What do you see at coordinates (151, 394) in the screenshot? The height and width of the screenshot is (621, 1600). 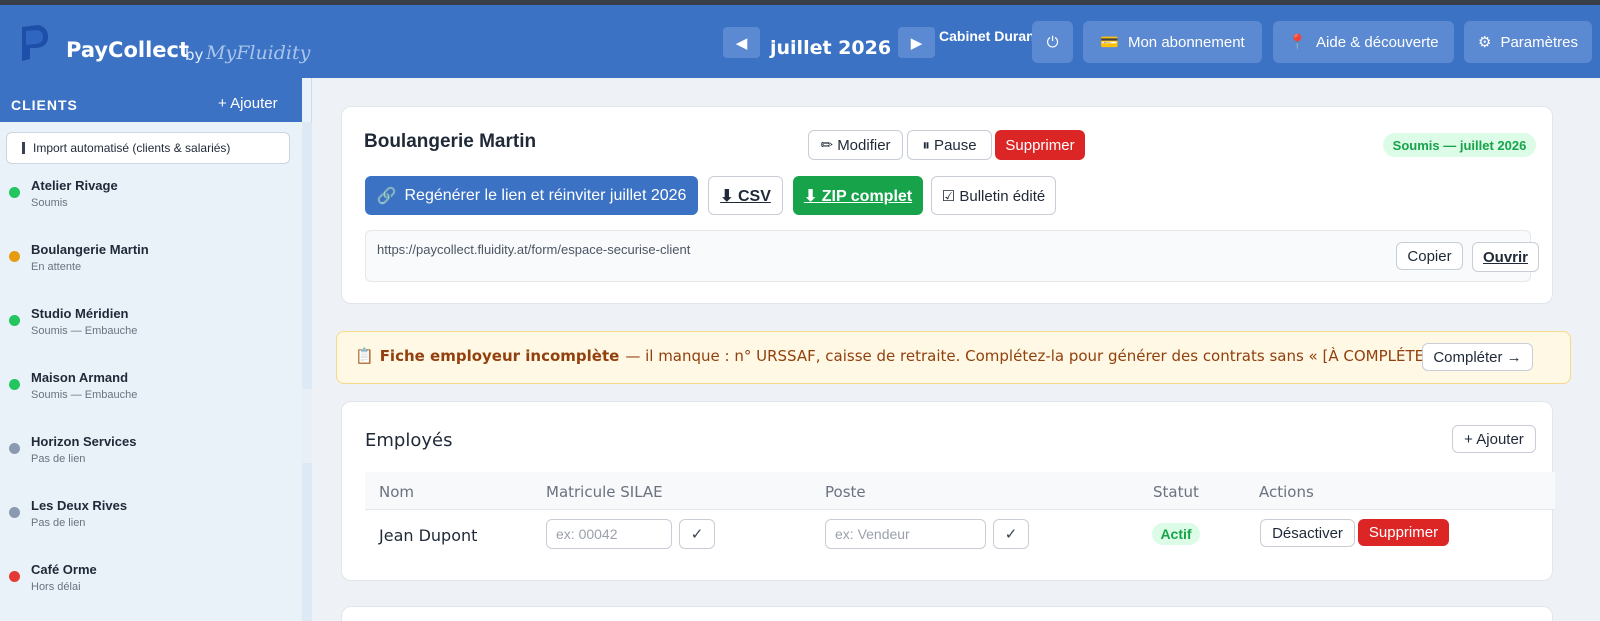 I see `client-item: Maison Armand Soumis — Embauche` at bounding box center [151, 394].